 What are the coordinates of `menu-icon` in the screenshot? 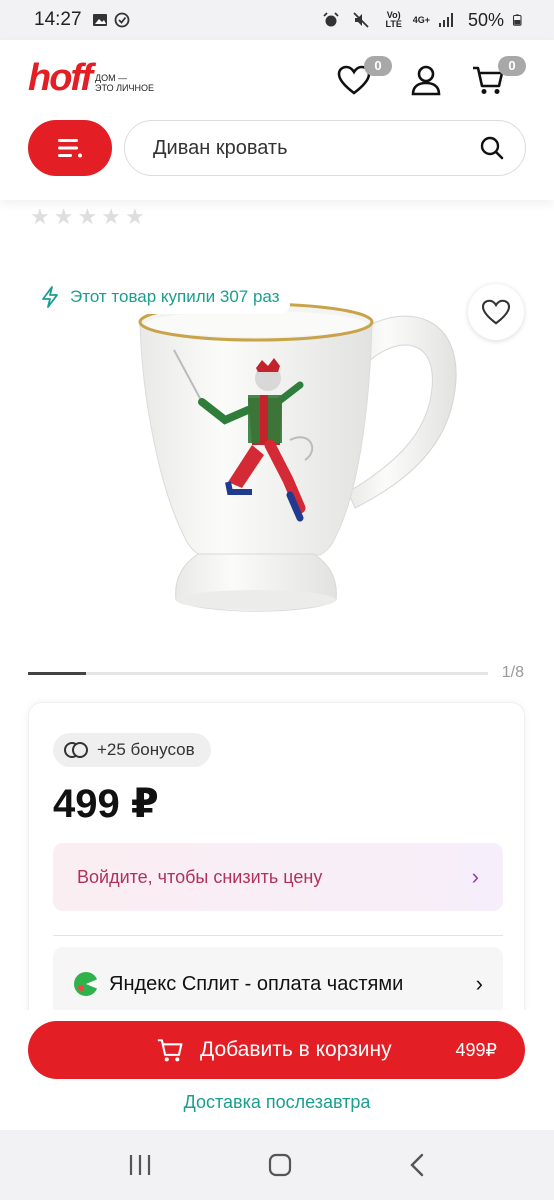 It's located at (70, 148).